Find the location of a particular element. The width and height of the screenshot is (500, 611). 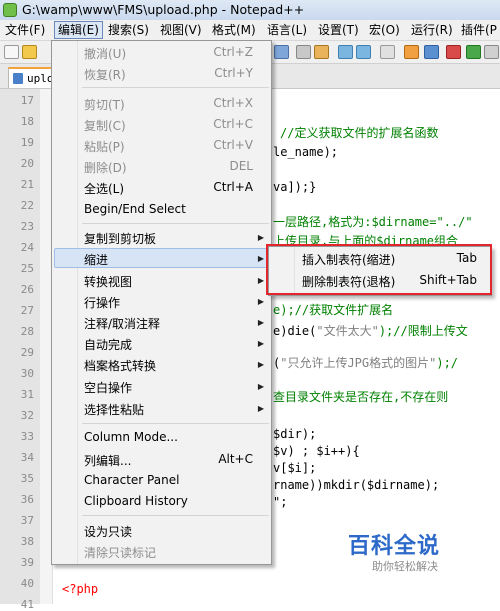

code-line: ("只允许上传JPG格式的图片");/ is located at coordinates (365, 362).